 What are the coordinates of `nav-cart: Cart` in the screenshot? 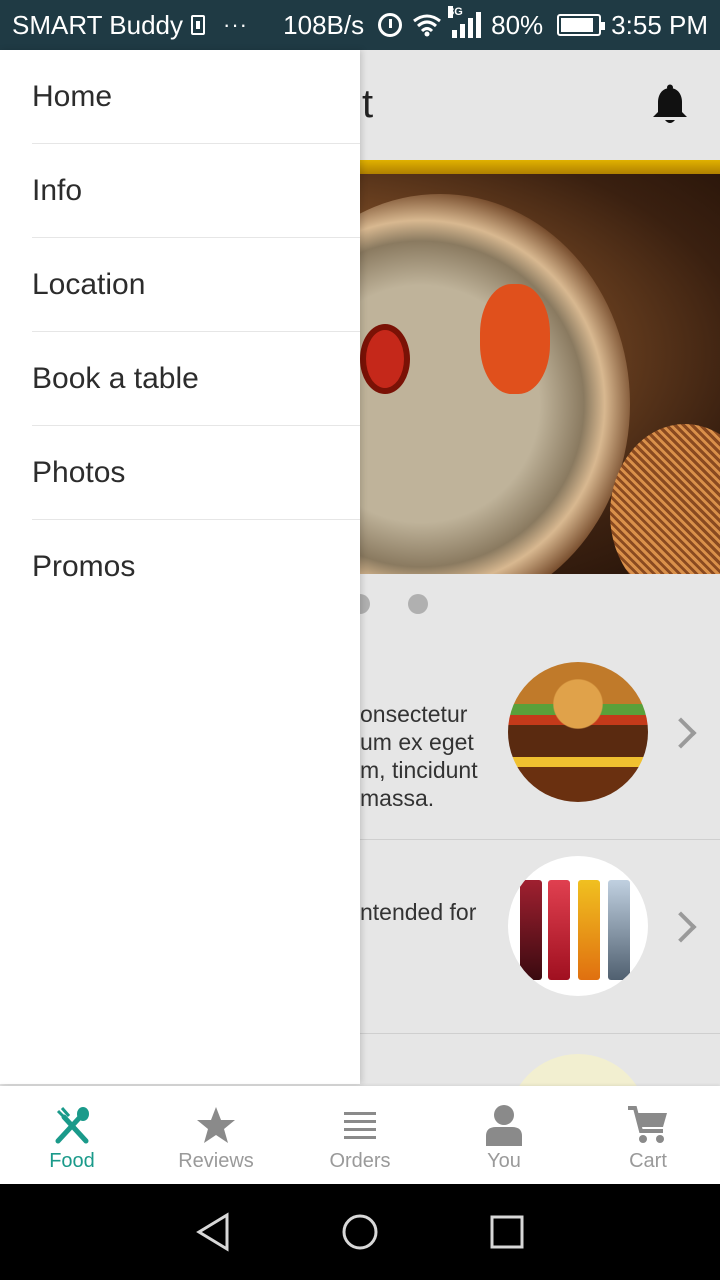 It's located at (648, 1135).